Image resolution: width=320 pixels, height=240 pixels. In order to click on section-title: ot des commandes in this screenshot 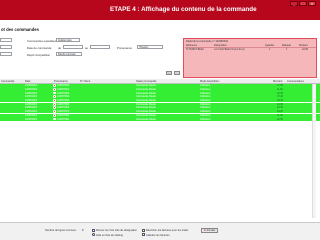, I will do `click(20, 29)`.